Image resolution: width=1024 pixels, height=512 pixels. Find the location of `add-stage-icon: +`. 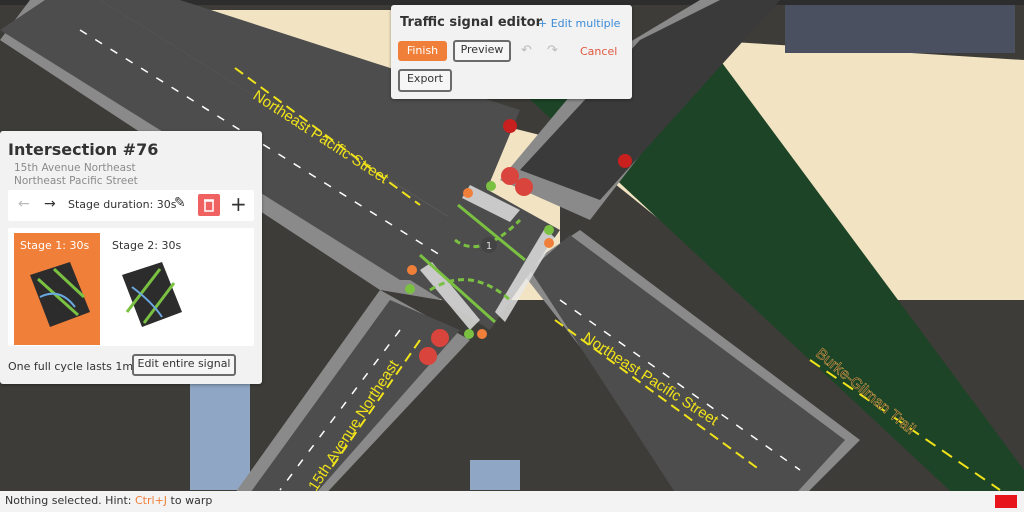

add-stage-icon: + is located at coordinates (238, 204).